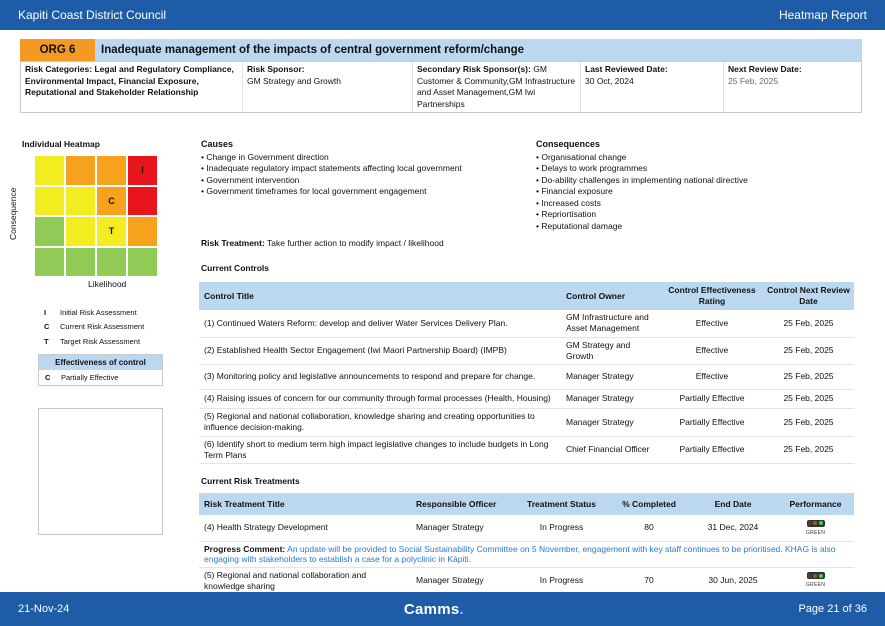 Image resolution: width=885 pixels, height=626 pixels. Describe the element at coordinates (652, 87) in the screenshot. I see `last-reviewed-date: Last Reviewed Date: 30 Oct, 2024` at that location.